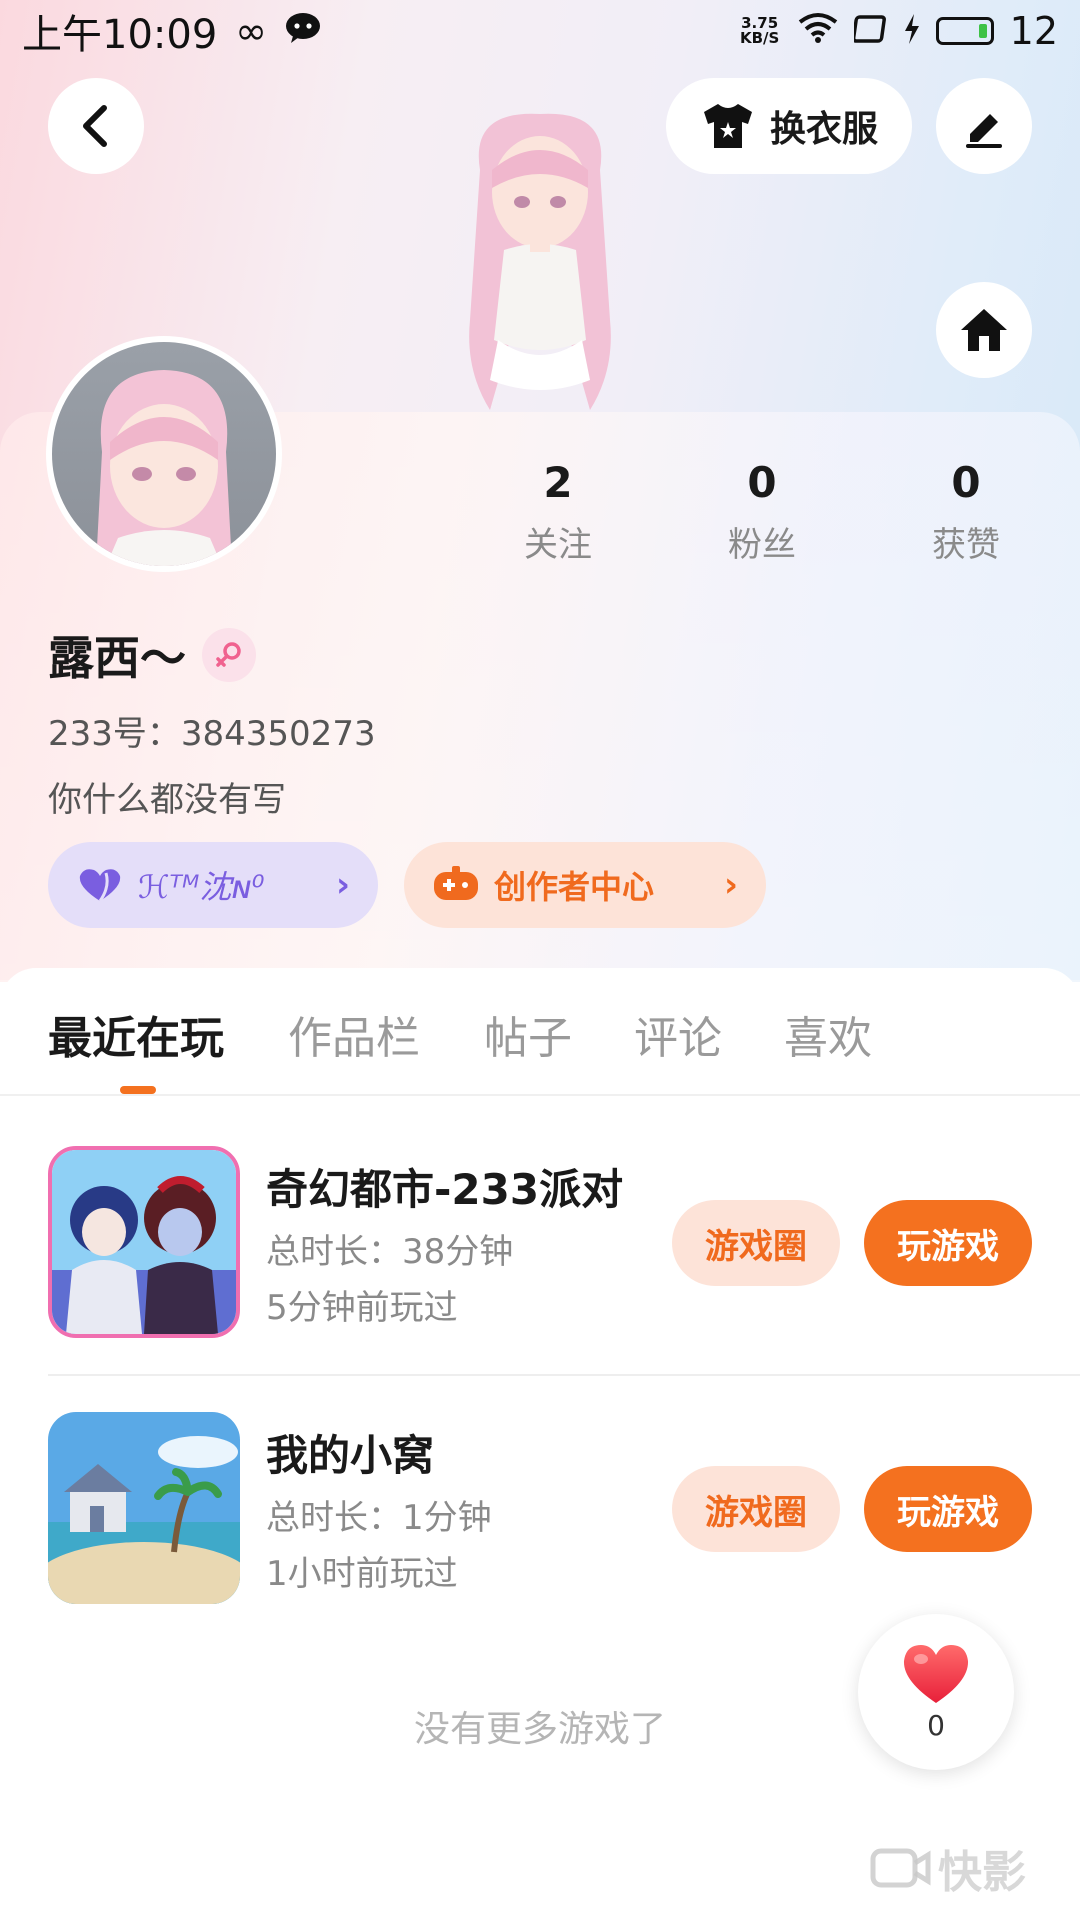  Describe the element at coordinates (117, 658) in the screenshot. I see `username: 露西～` at that location.